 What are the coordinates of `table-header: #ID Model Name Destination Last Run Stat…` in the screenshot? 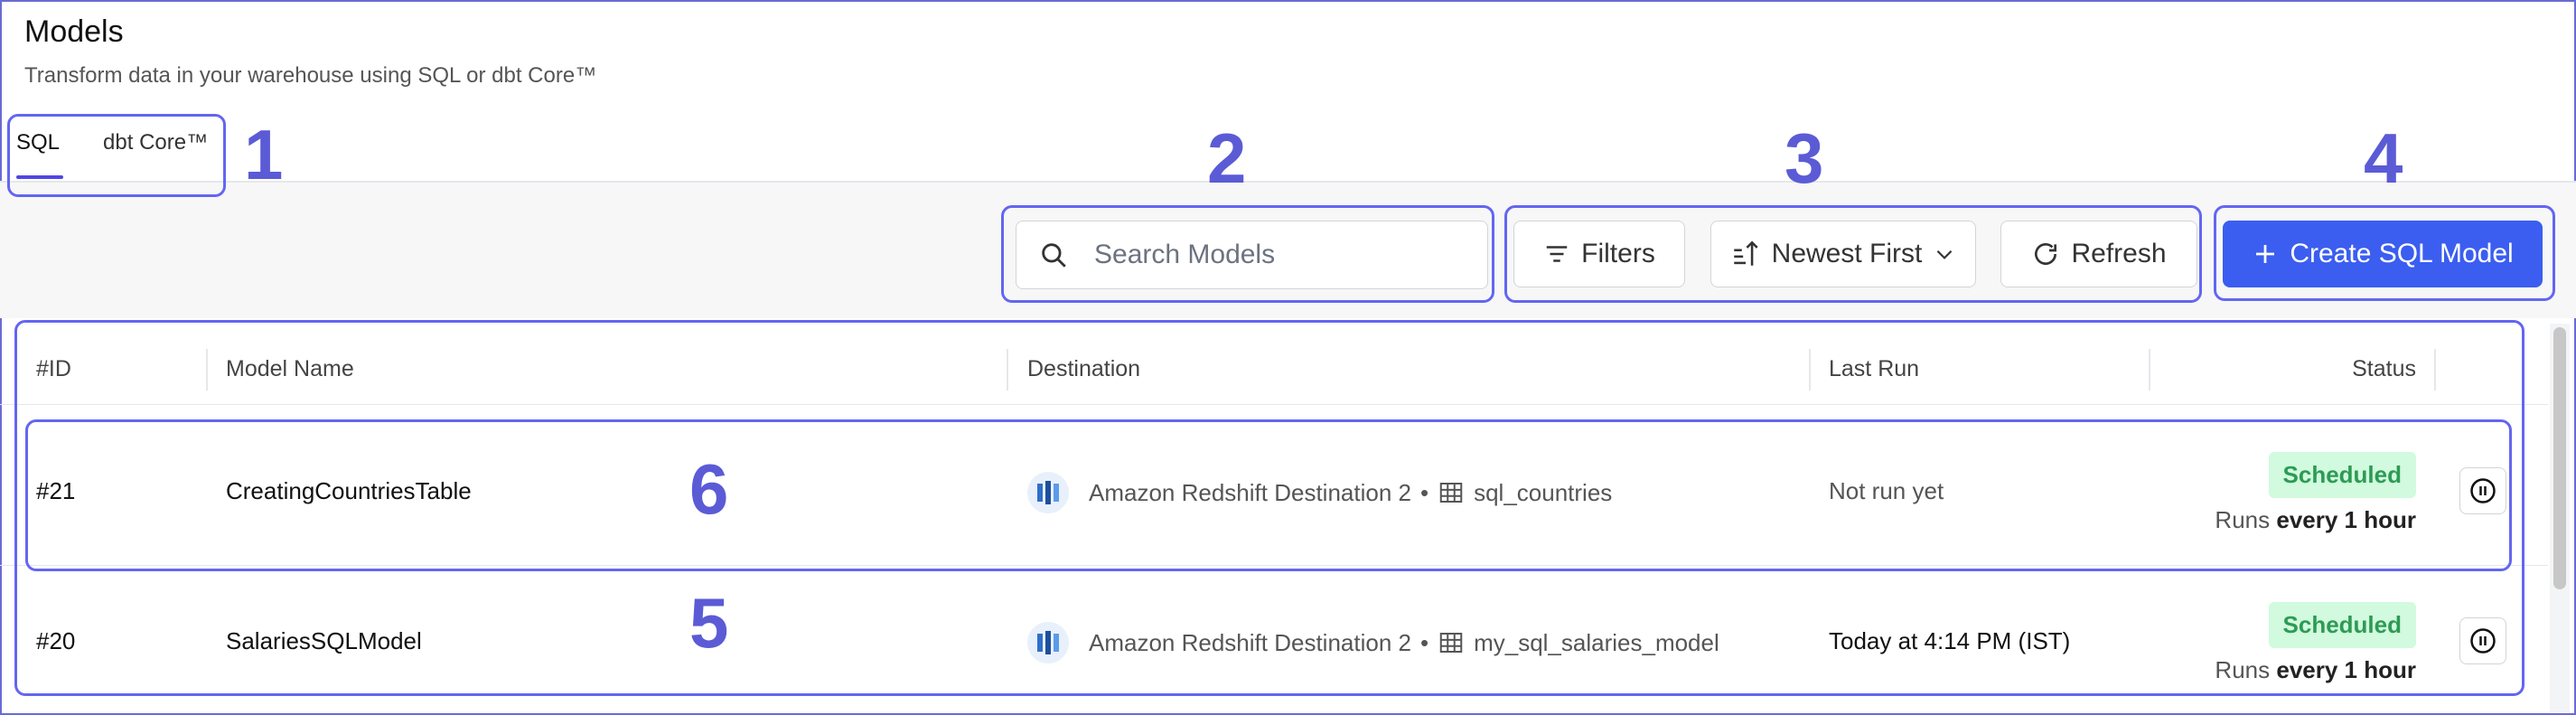 It's located at (1274, 369).